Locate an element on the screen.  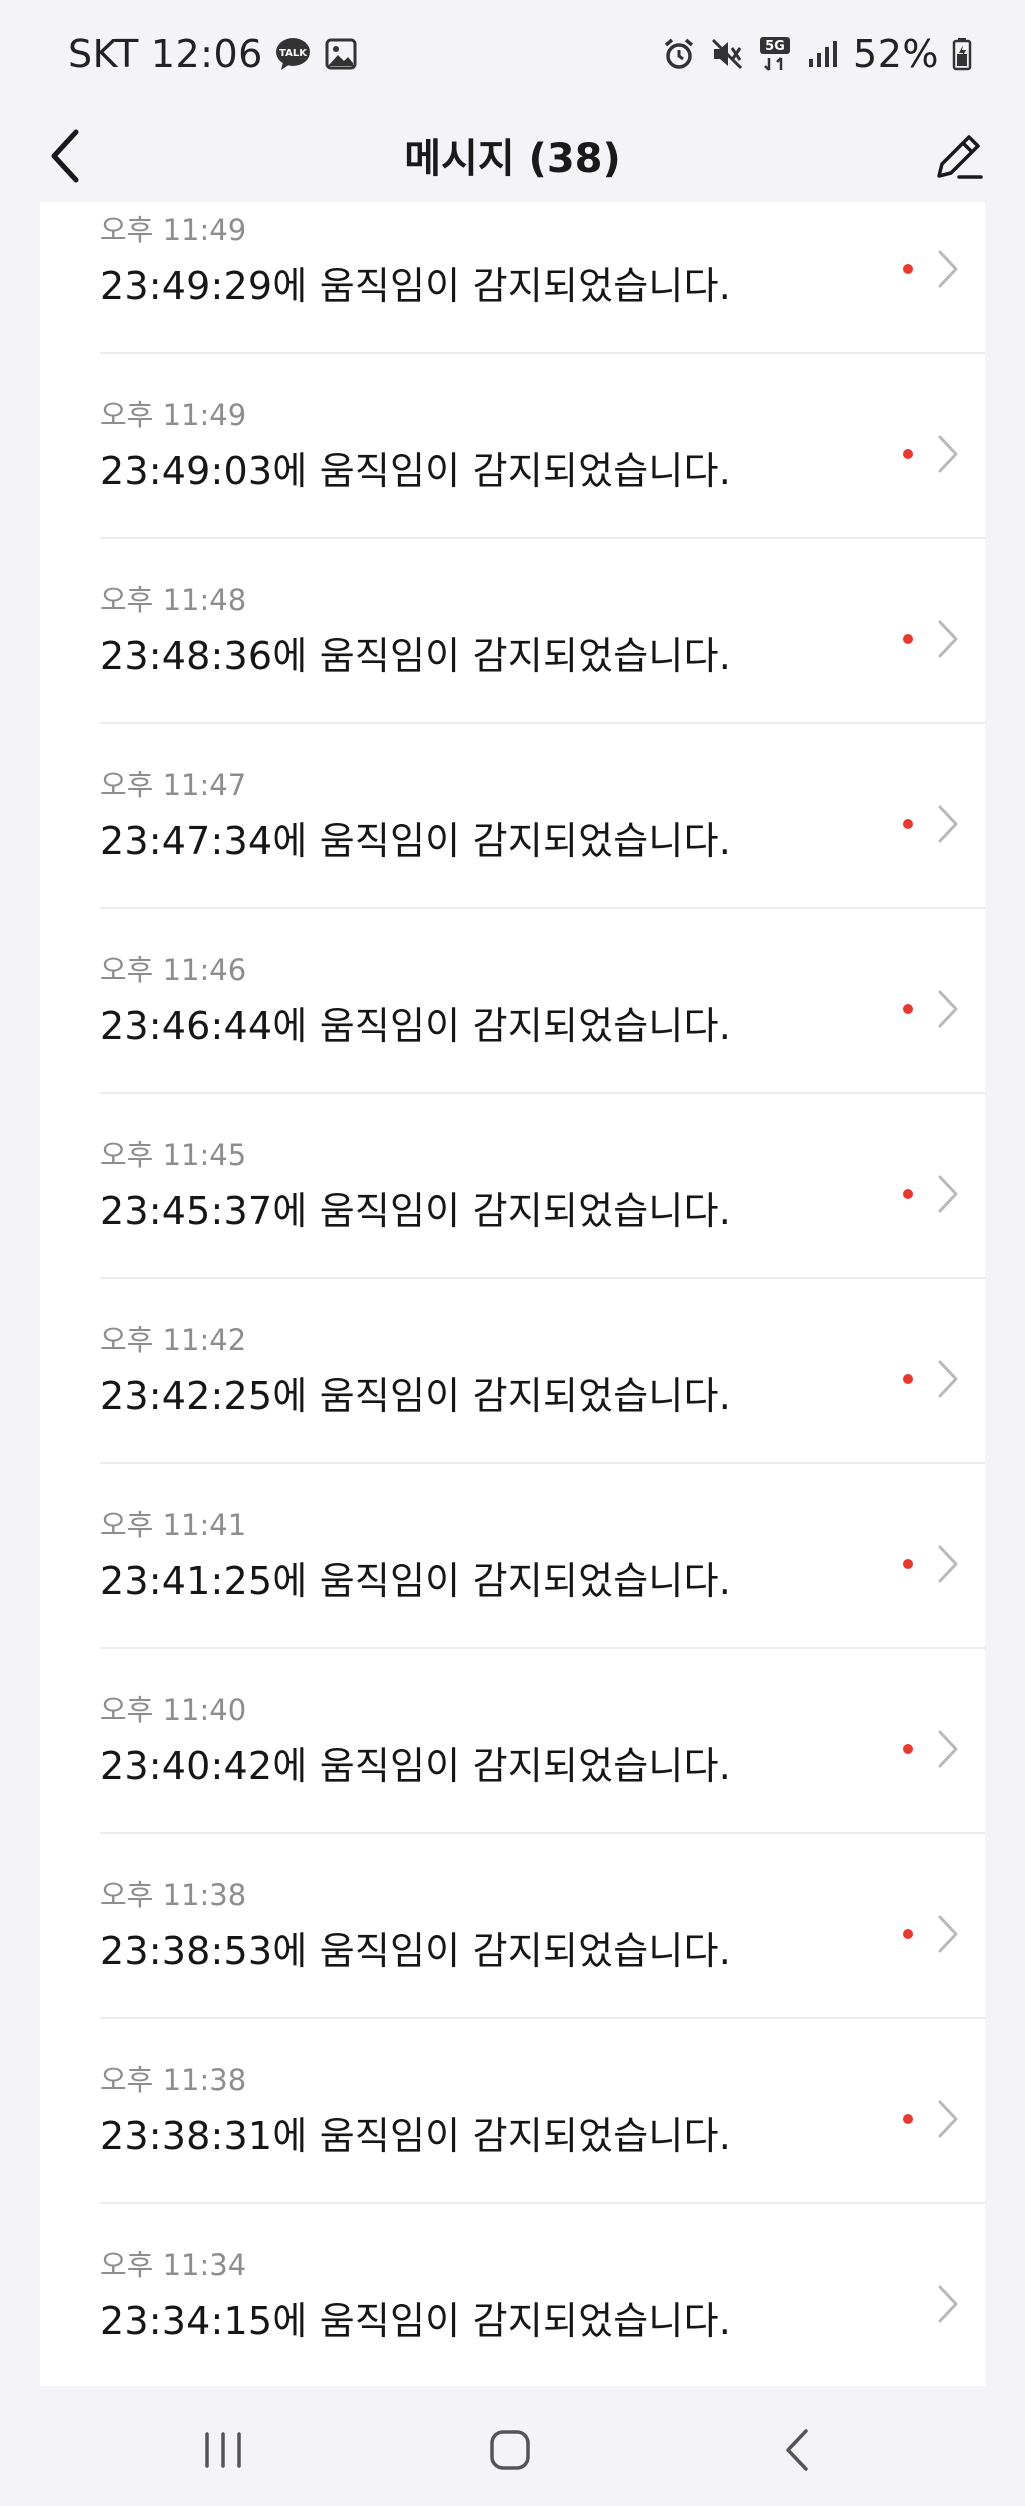
back-button is located at coordinates (66, 156).